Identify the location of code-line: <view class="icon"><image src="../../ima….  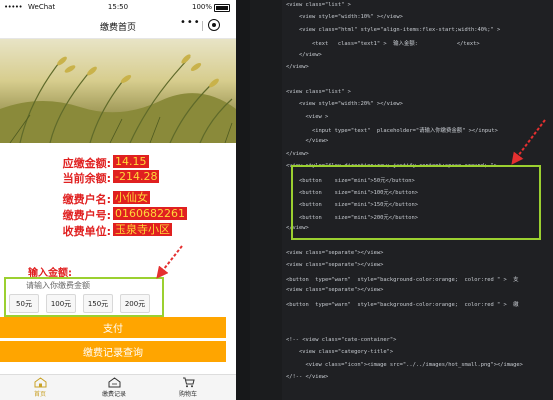
(404, 365).